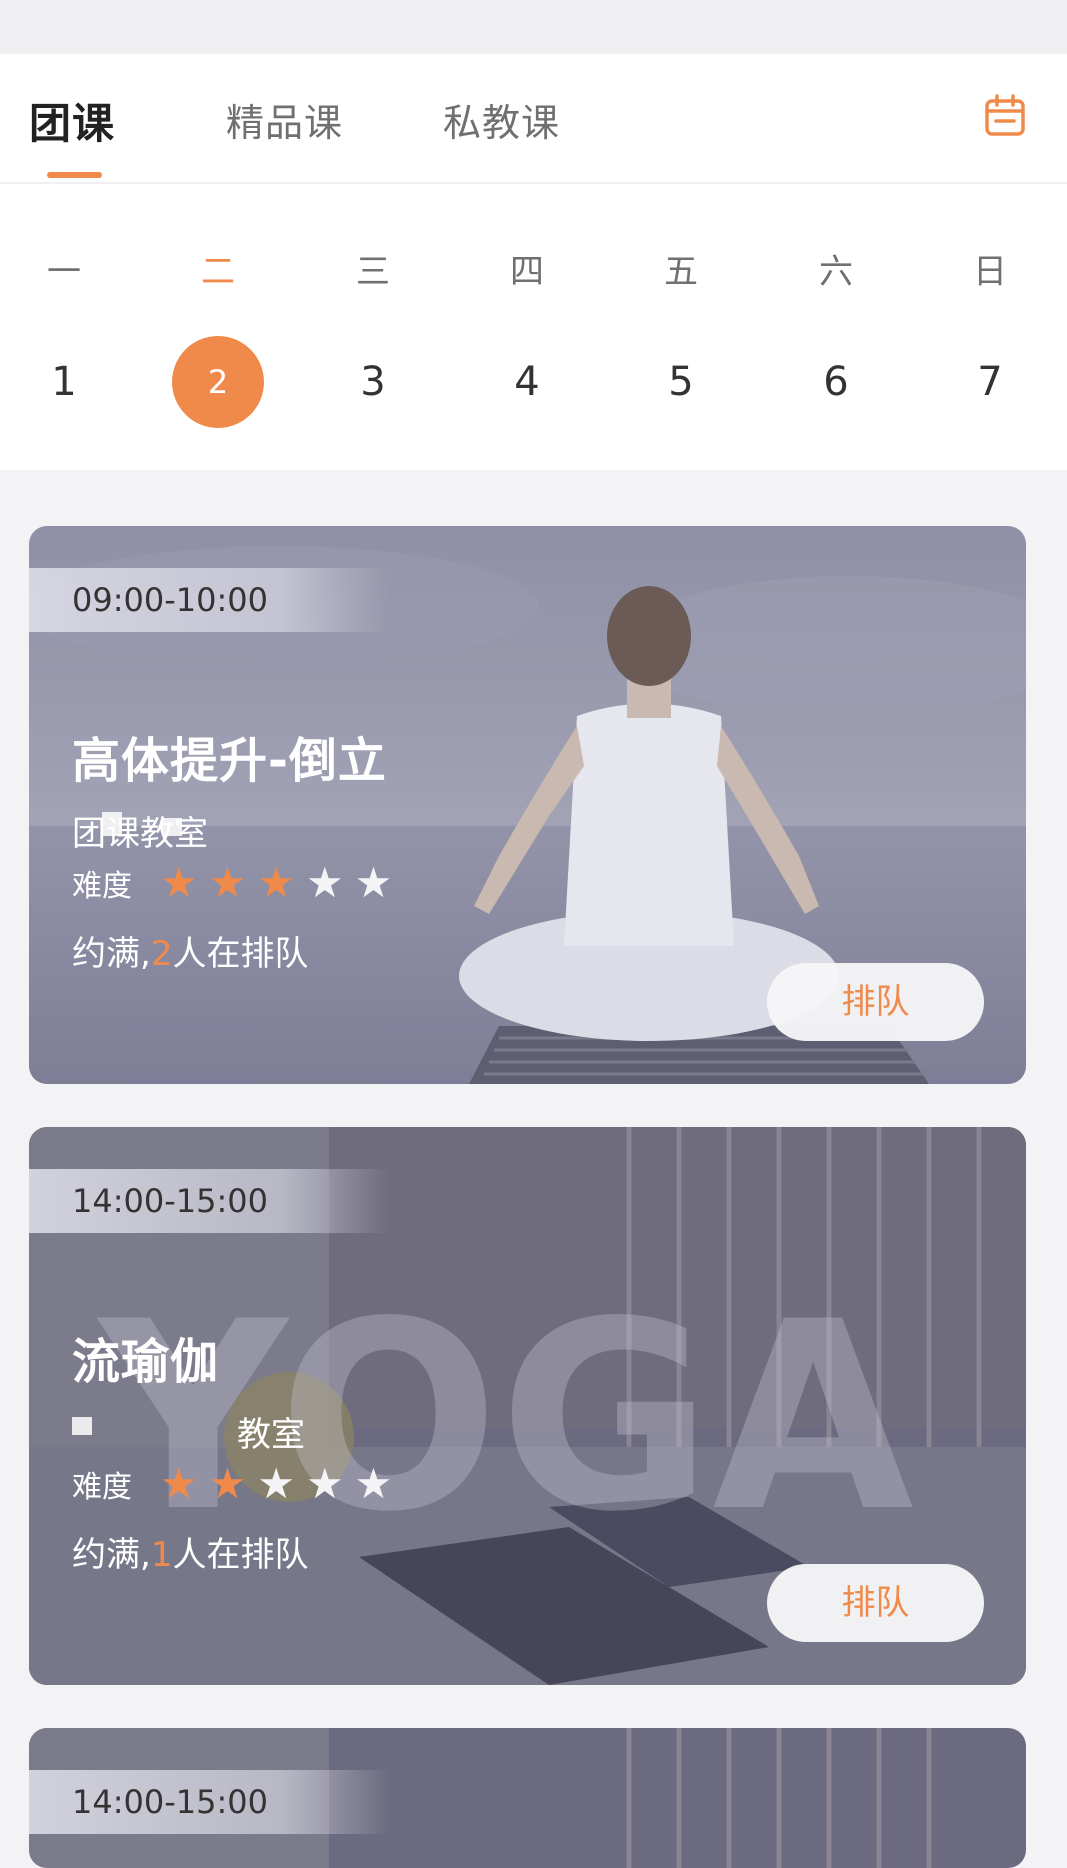  Describe the element at coordinates (64, 382) in the screenshot. I see `date-item: 1` at that location.